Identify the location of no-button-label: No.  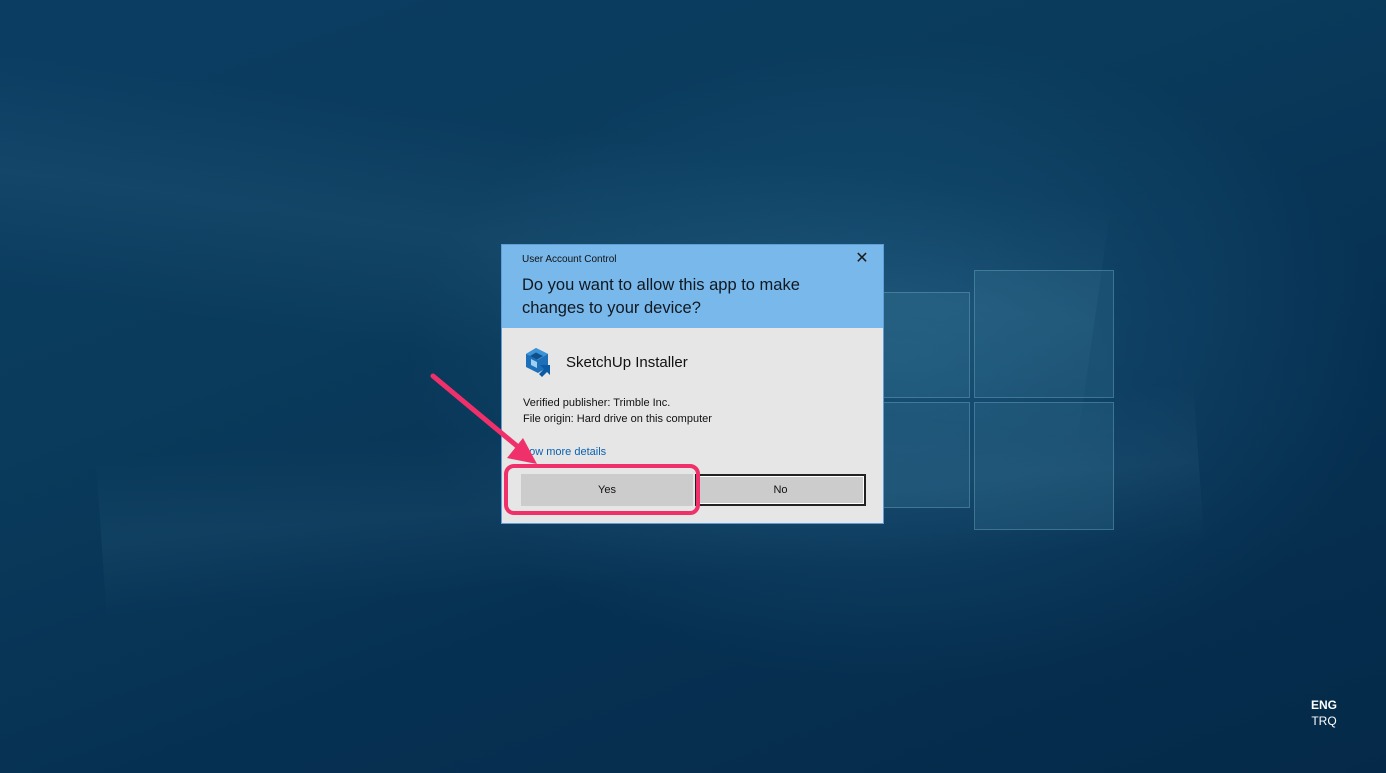
(780, 490).